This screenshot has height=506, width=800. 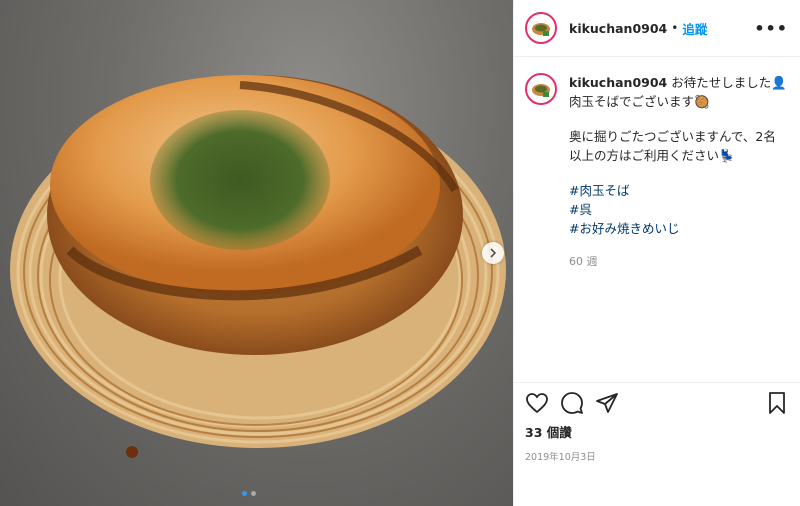 I want to click on hashtag-link: #呉, so click(x=678, y=209).